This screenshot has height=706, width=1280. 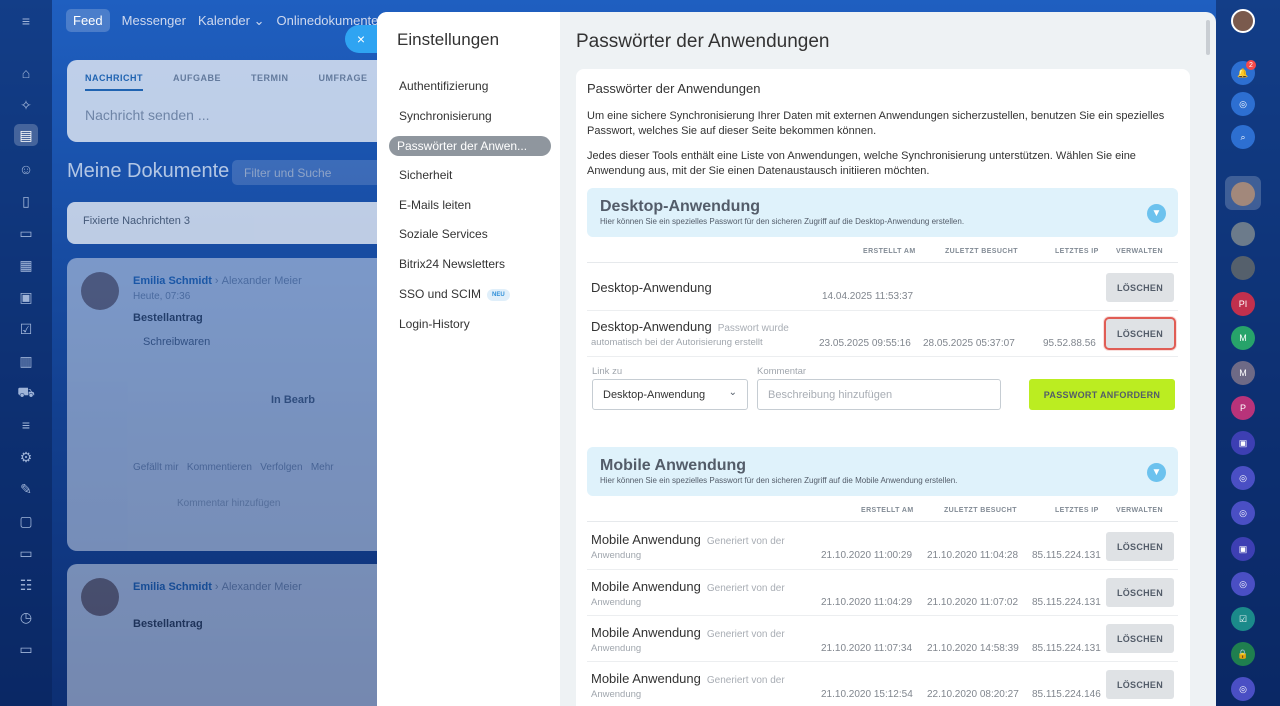 What do you see at coordinates (361, 39) in the screenshot?
I see `close-panel-button: ×` at bounding box center [361, 39].